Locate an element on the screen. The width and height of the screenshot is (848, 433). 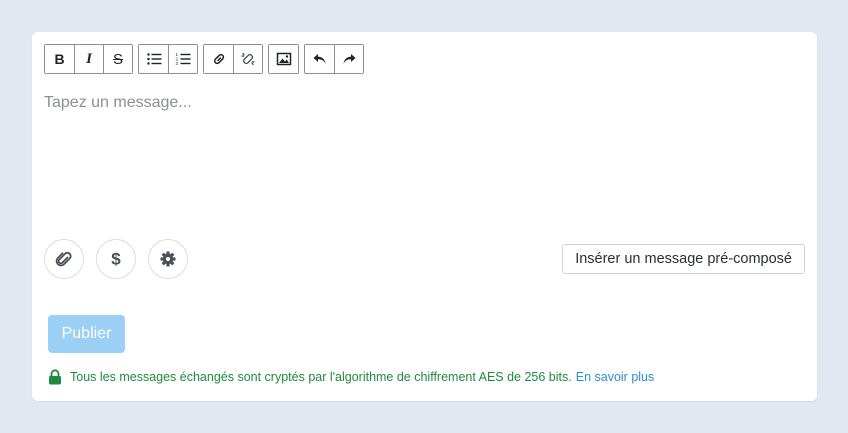
unlink-icon is located at coordinates (248, 59).